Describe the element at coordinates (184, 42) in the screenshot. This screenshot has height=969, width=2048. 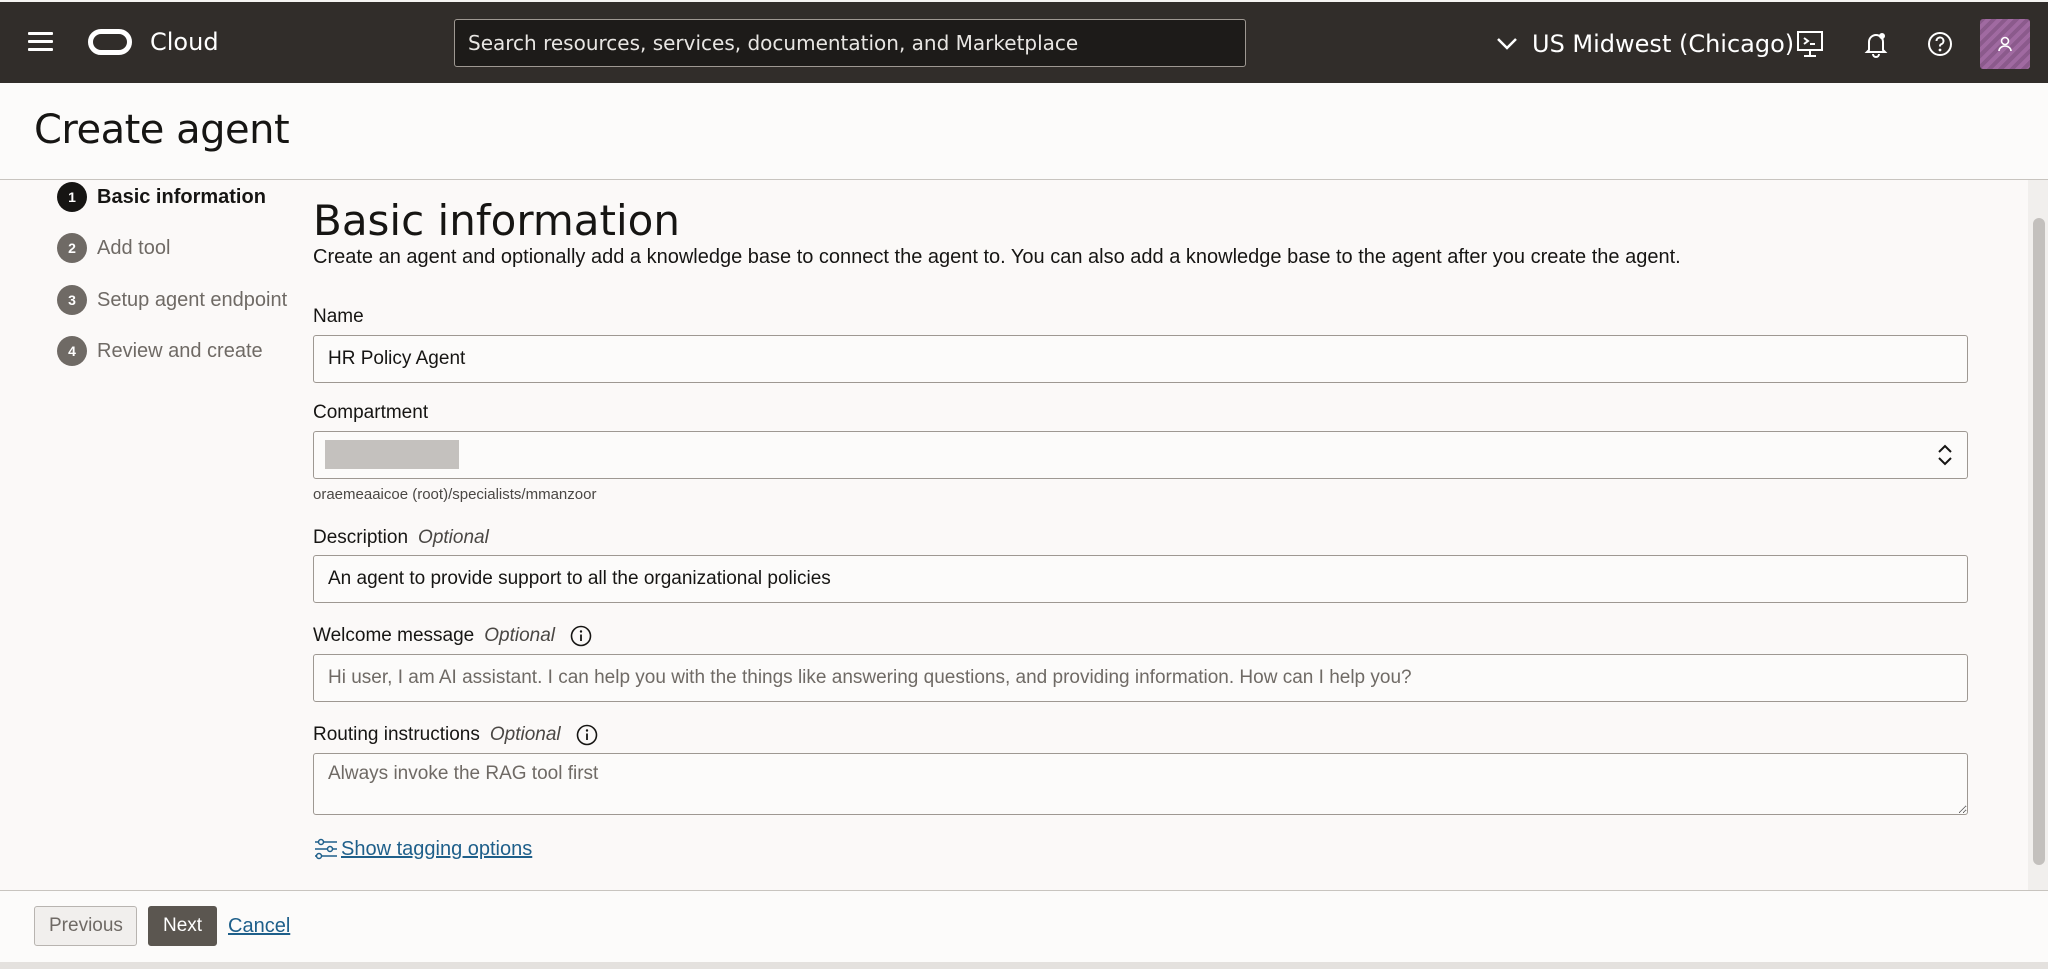
I see `brand-name: Cloud` at that location.